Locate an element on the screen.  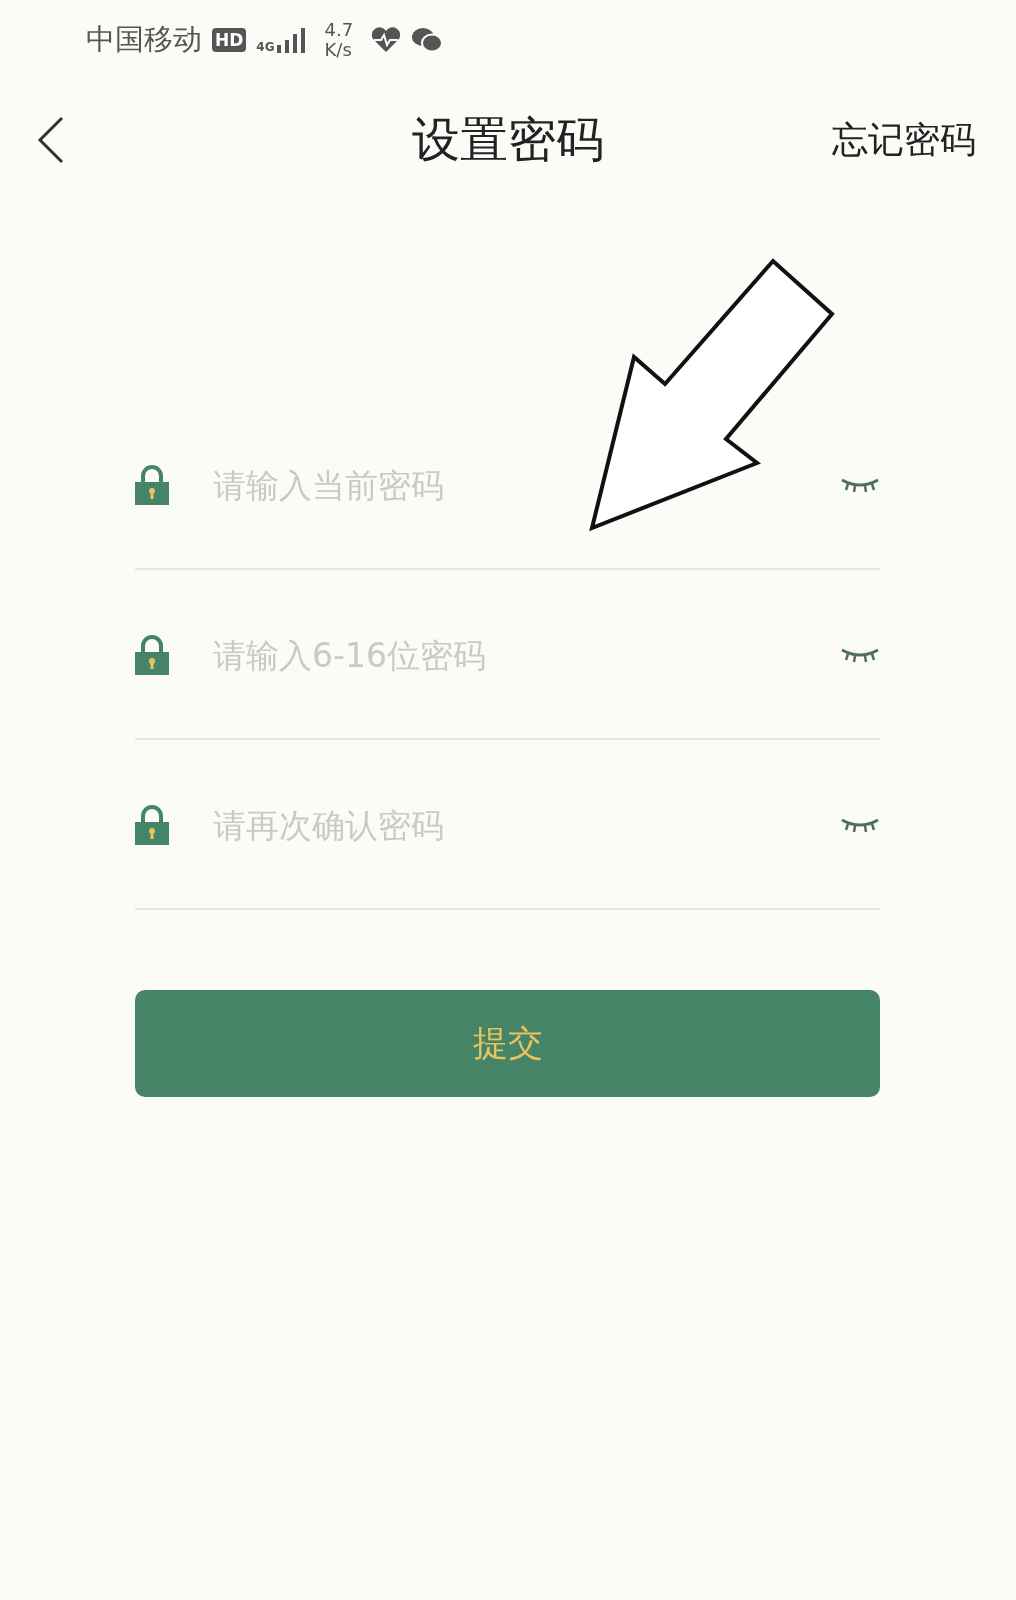
speed-value: 4.7 is located at coordinates (339, 30).